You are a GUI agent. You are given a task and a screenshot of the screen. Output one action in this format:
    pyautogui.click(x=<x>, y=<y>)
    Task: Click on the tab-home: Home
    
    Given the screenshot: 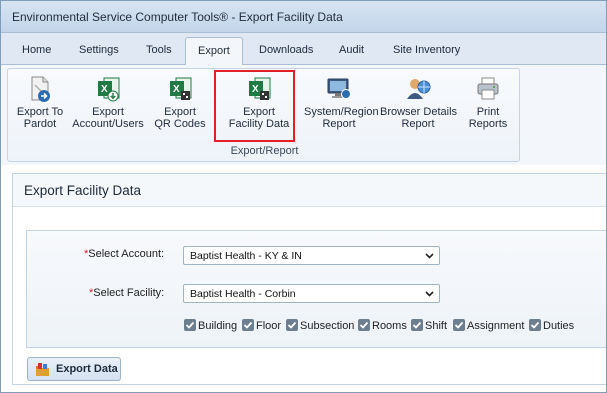 What is the action you would take?
    pyautogui.click(x=36, y=50)
    